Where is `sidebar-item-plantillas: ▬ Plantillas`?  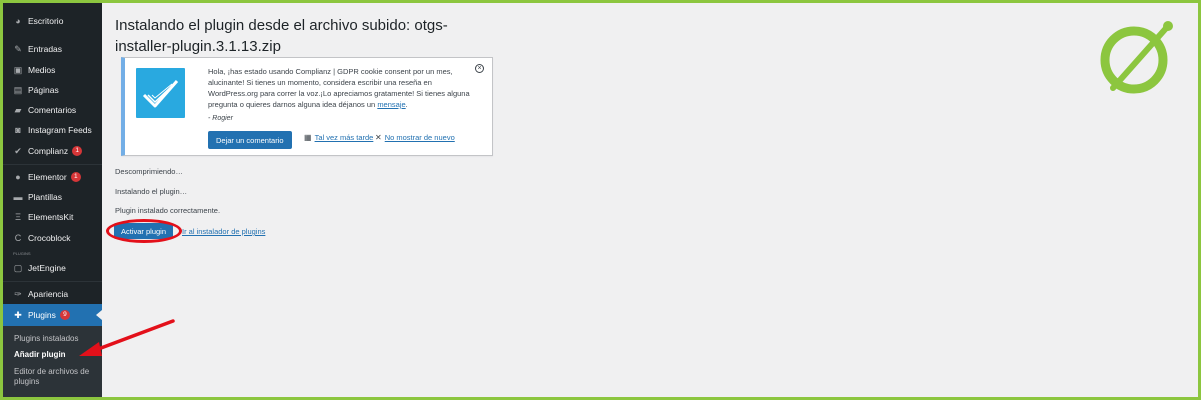 sidebar-item-plantillas: ▬ Plantillas is located at coordinates (52, 197).